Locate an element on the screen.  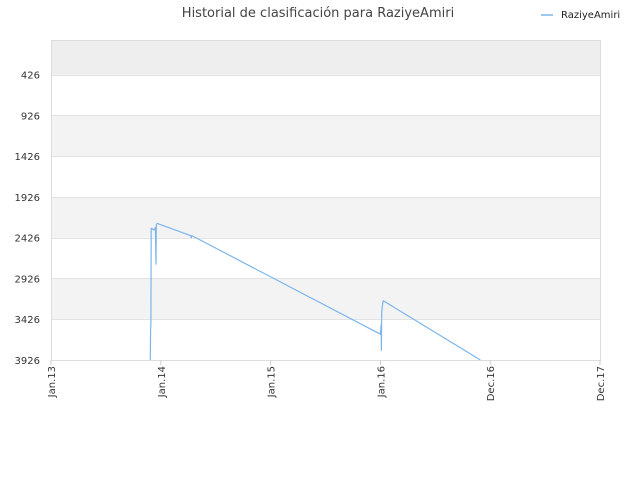
y-tick-label: 426 is located at coordinates (30, 76).